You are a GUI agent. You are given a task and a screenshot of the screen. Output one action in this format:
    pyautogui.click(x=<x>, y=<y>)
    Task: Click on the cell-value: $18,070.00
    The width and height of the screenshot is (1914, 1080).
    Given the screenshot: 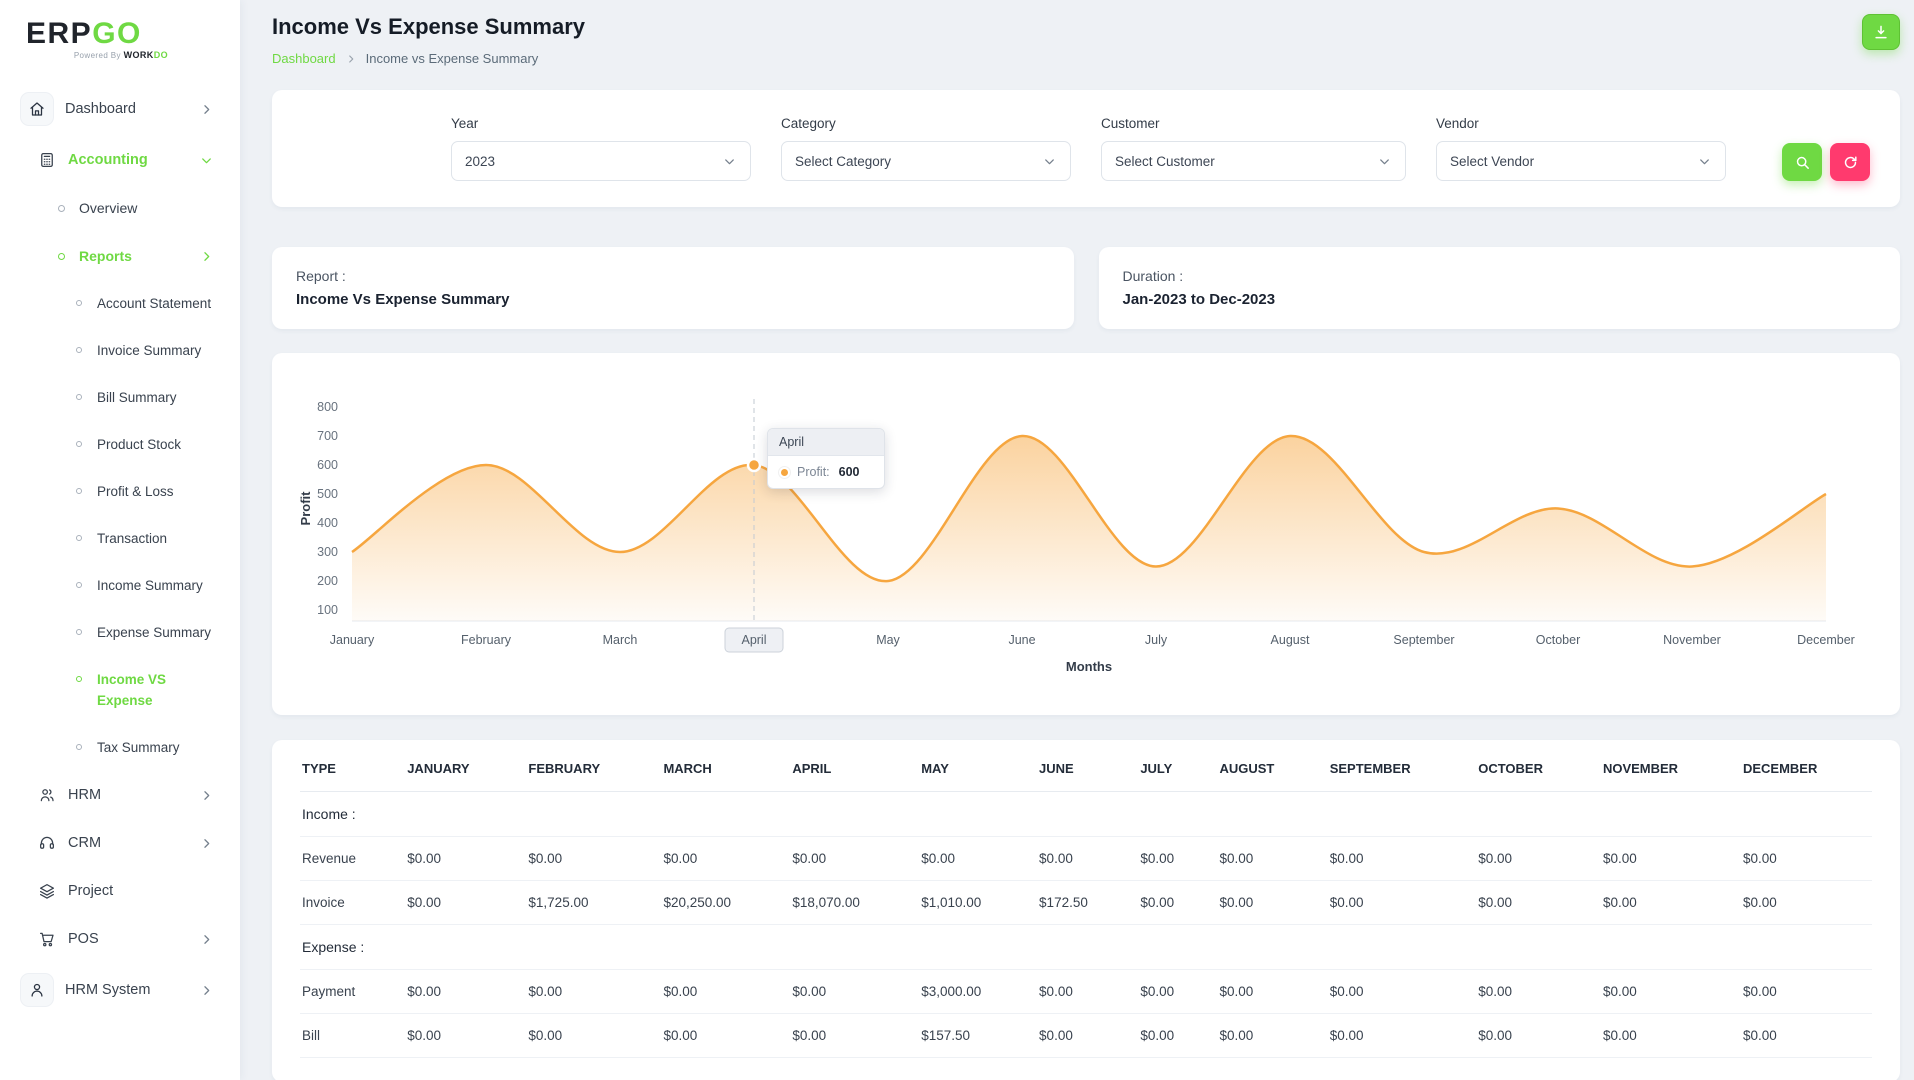 What is the action you would take?
    pyautogui.click(x=847, y=902)
    